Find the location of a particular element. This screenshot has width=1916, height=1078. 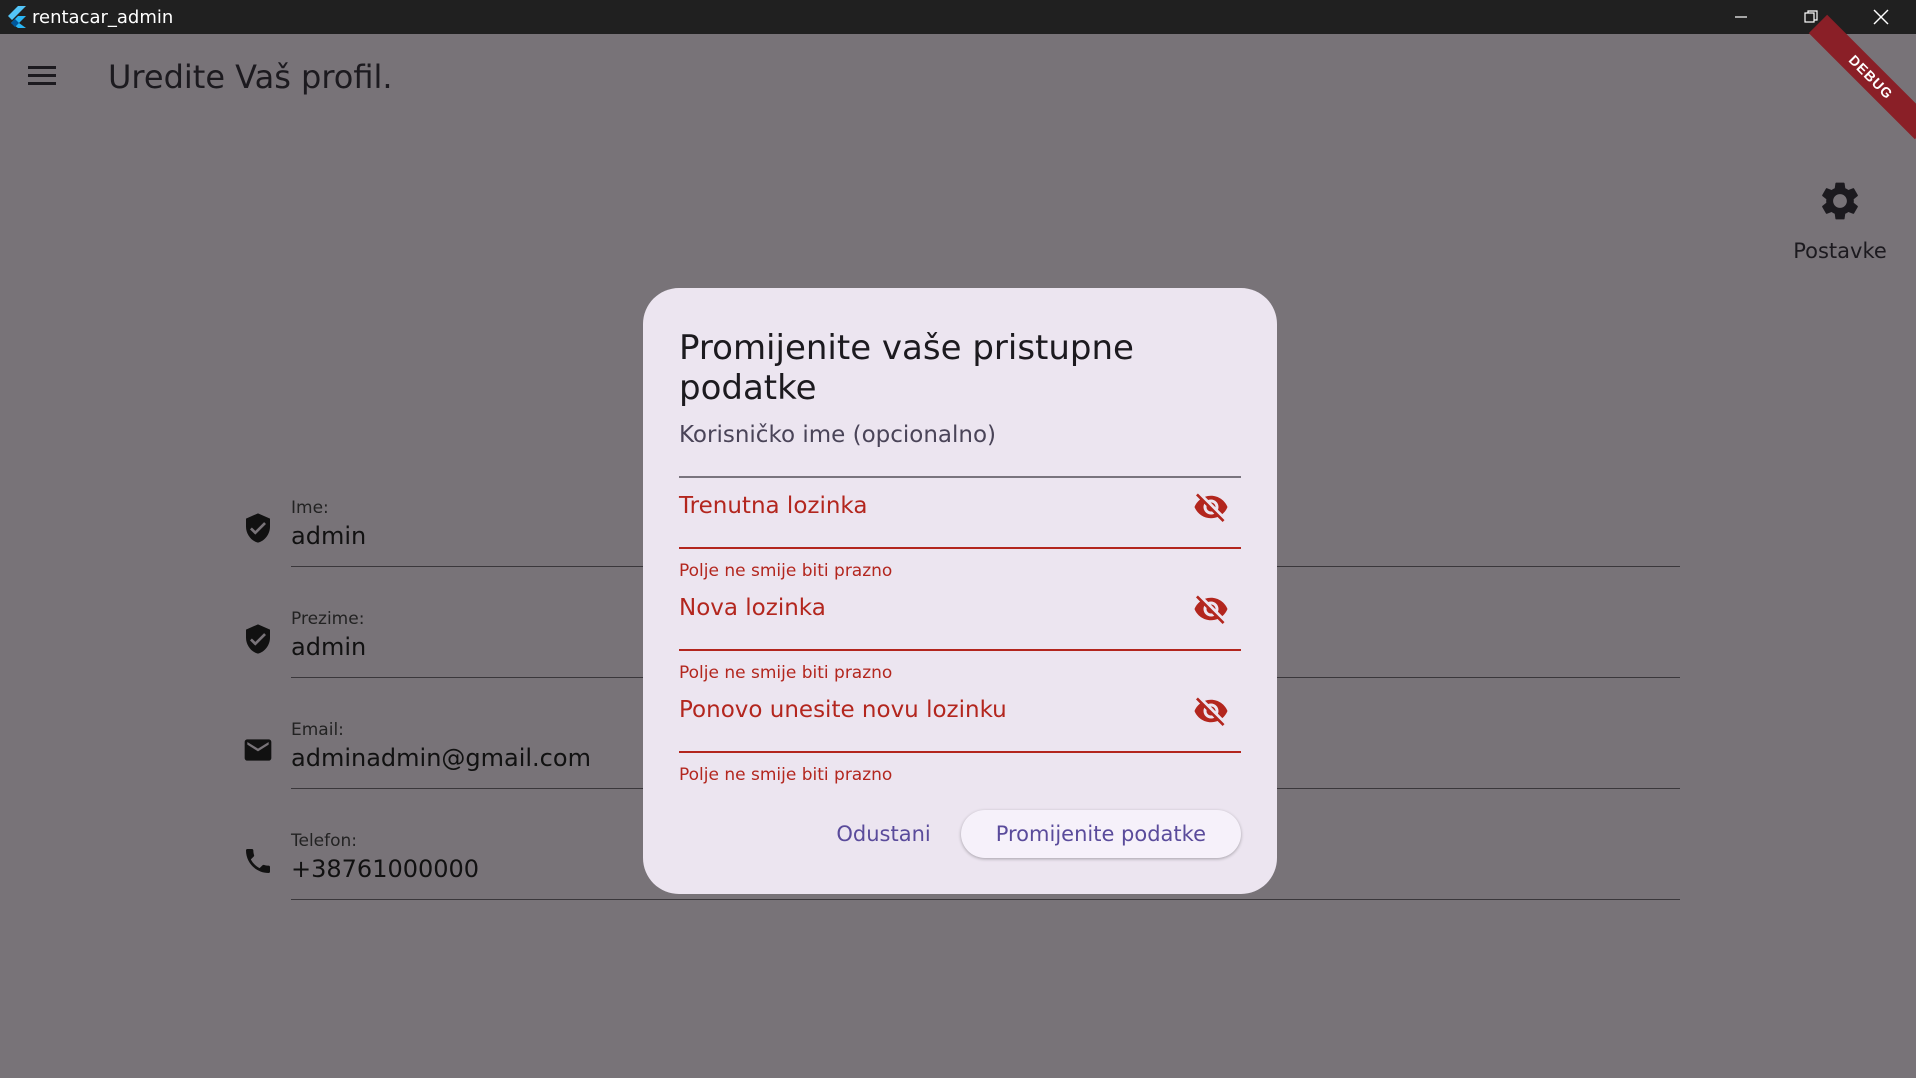

close-window-button is located at coordinates (1881, 17).